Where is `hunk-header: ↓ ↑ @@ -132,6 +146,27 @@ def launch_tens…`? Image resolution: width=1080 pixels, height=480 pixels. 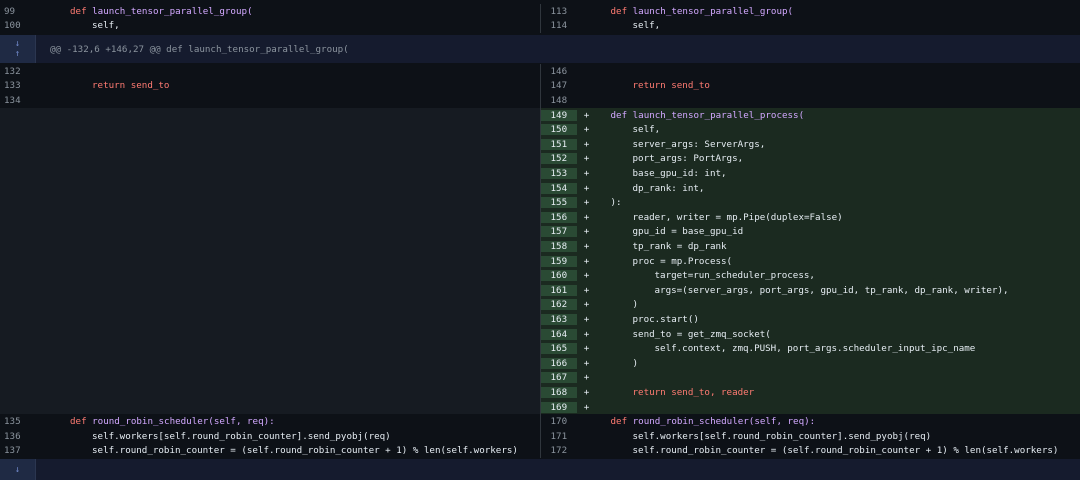
hunk-header: ↓ ↑ @@ -132,6 +146,27 @@ def launch_tens… is located at coordinates (540, 49).